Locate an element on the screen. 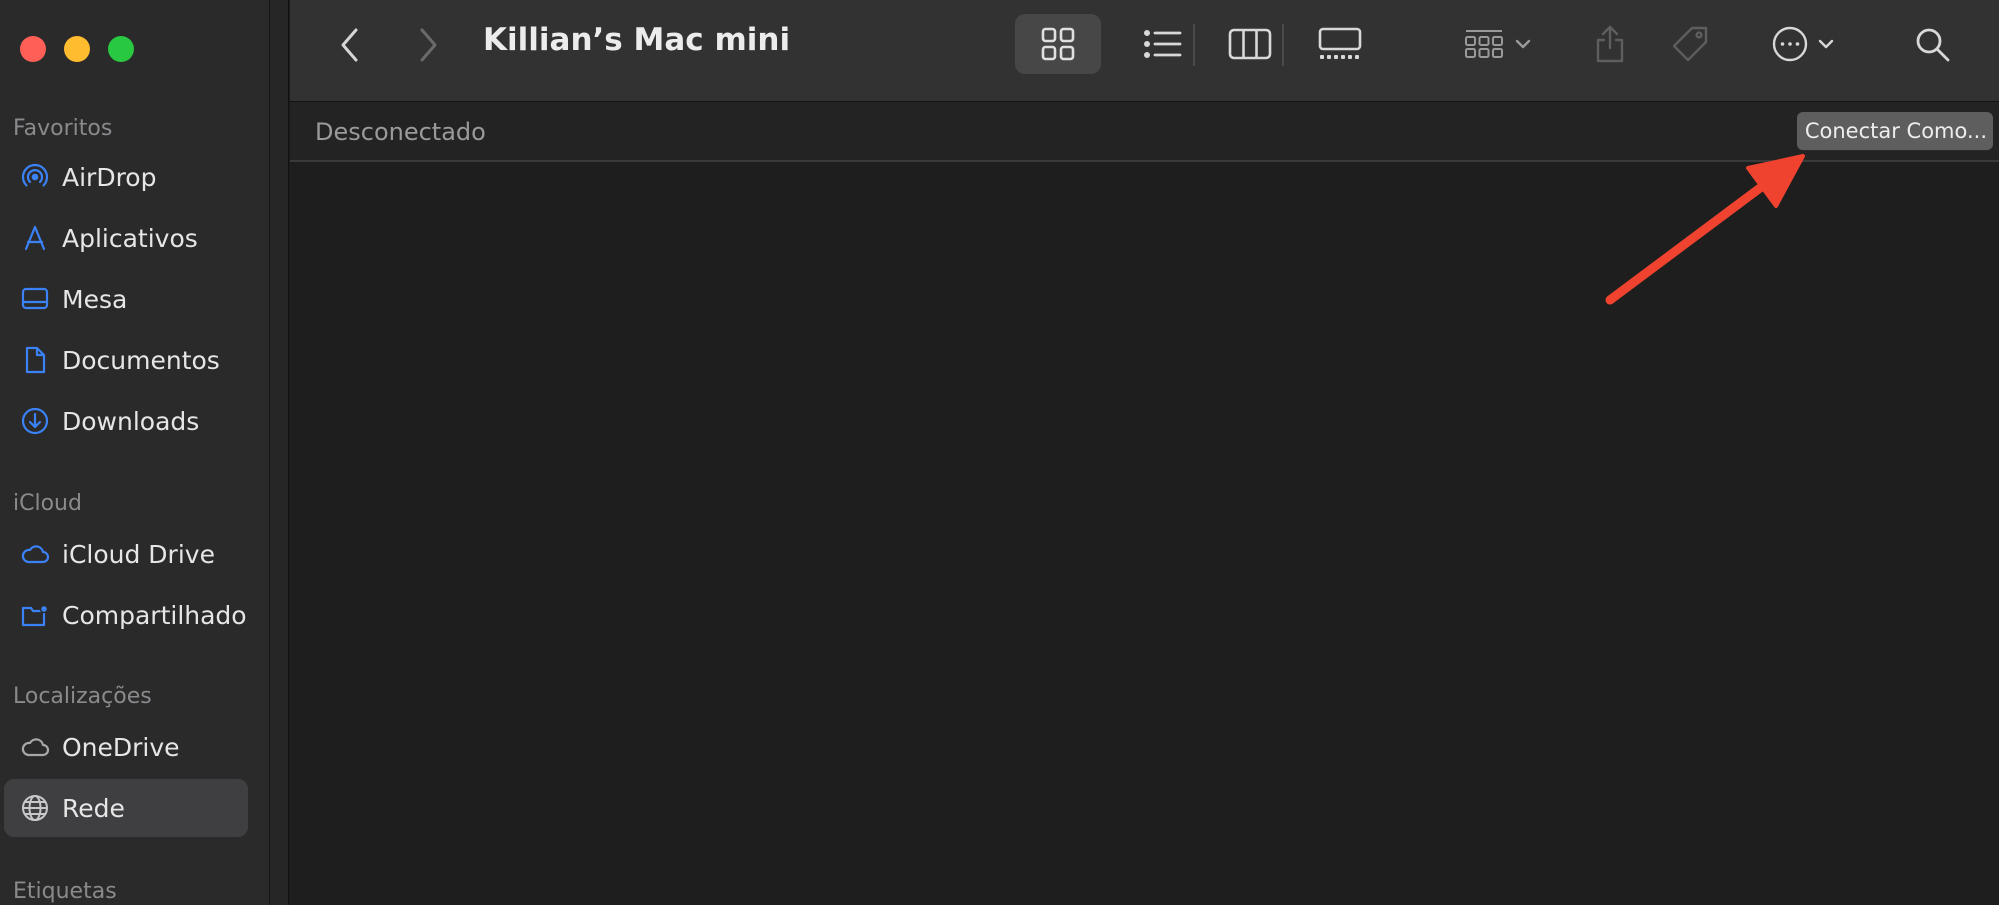  chevron-left-icon is located at coordinates (349, 45).